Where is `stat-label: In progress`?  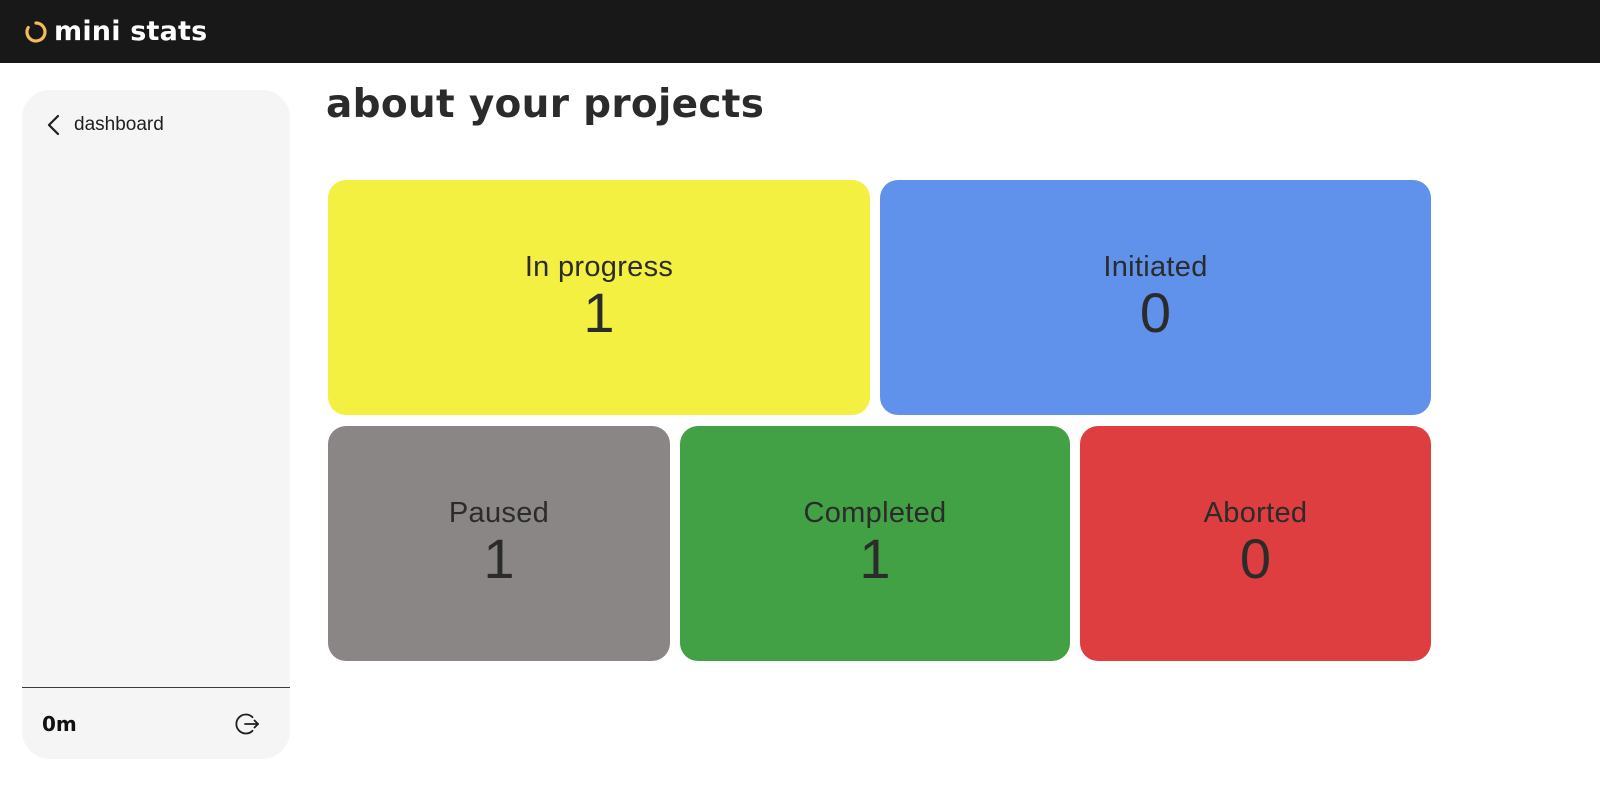 stat-label: In progress is located at coordinates (599, 267).